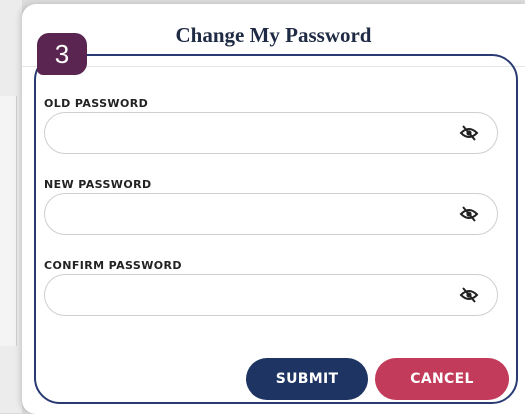 The image size is (525, 414). I want to click on confirm-password-label: CONFIRM PASSWORD, so click(113, 265).